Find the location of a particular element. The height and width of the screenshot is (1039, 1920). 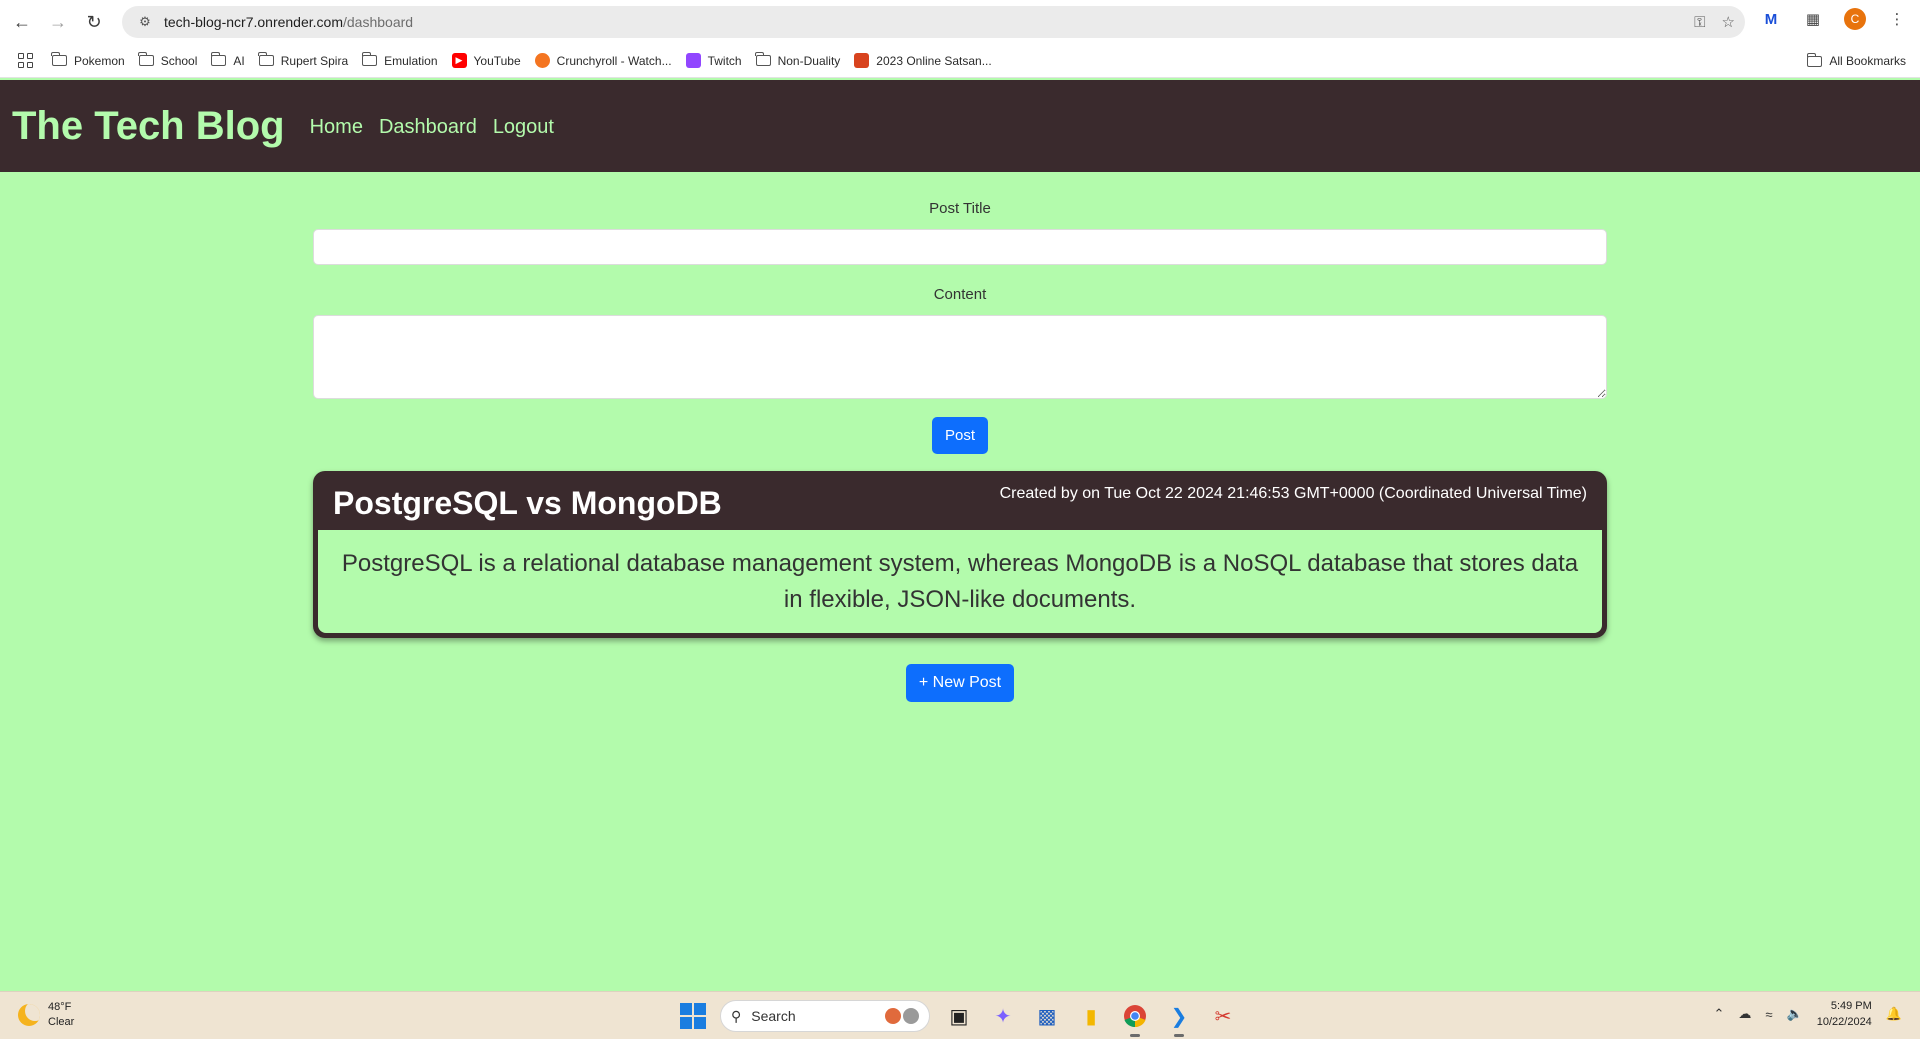

extension-m-icon: M is located at coordinates (1771, 19).